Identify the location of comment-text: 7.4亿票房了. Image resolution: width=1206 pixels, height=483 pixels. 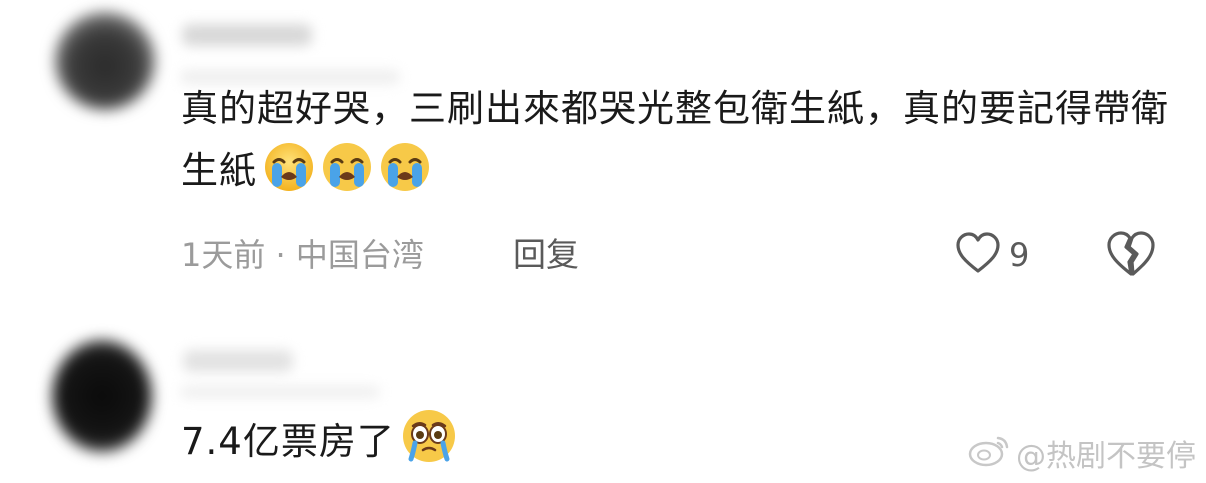
(319, 445).